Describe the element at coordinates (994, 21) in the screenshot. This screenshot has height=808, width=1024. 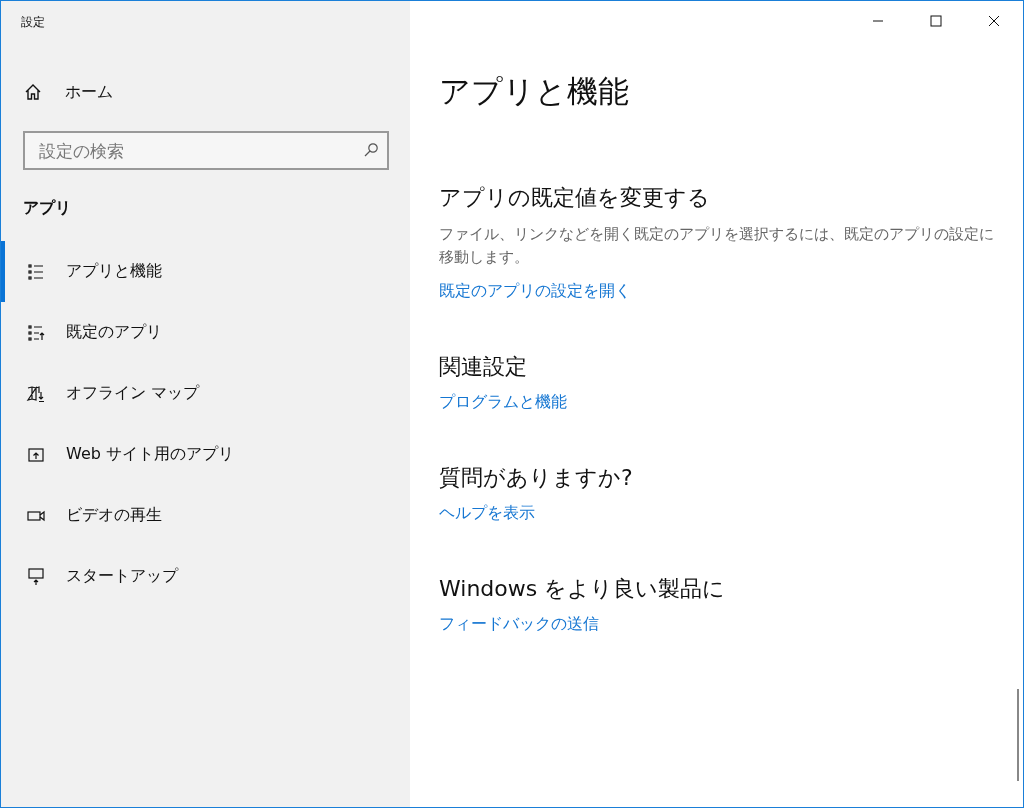
I see `close-icon` at that location.